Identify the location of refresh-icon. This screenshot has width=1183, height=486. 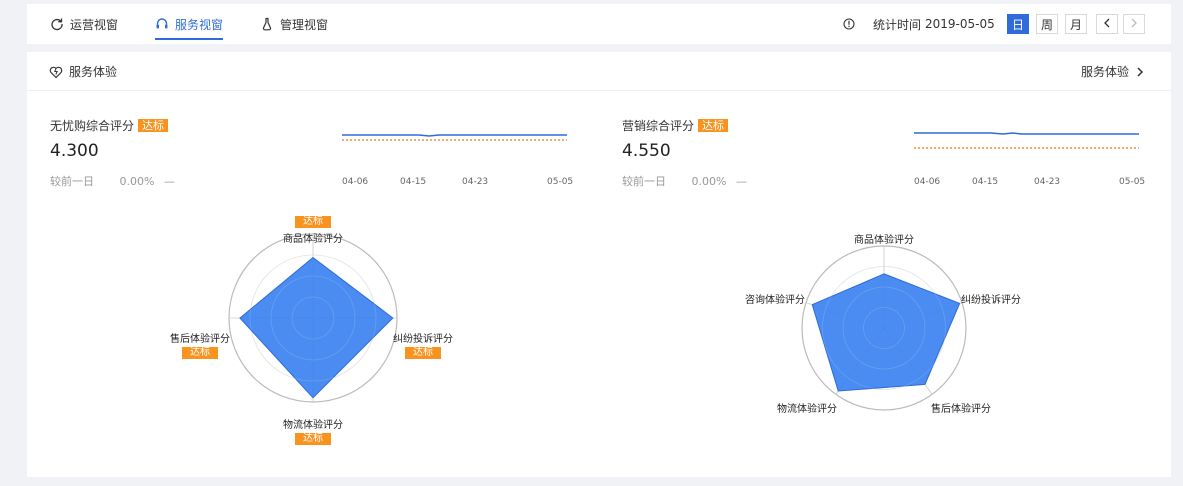
(57, 24).